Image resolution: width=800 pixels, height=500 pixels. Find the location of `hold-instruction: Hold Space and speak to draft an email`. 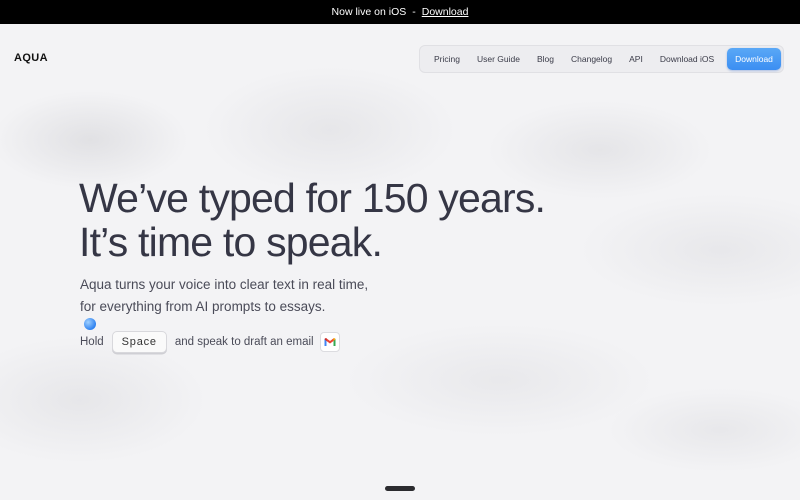

hold-instruction: Hold Space and speak to draft an email is located at coordinates (210, 342).